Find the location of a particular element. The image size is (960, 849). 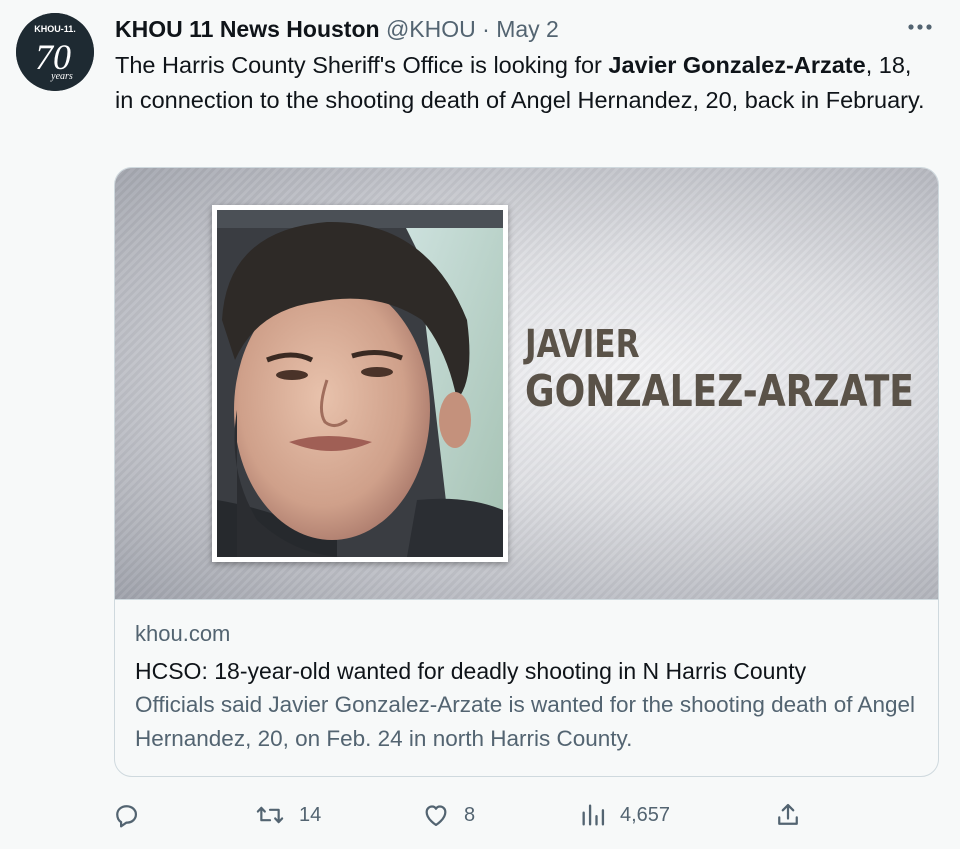

suspect-photo is located at coordinates (360, 383).